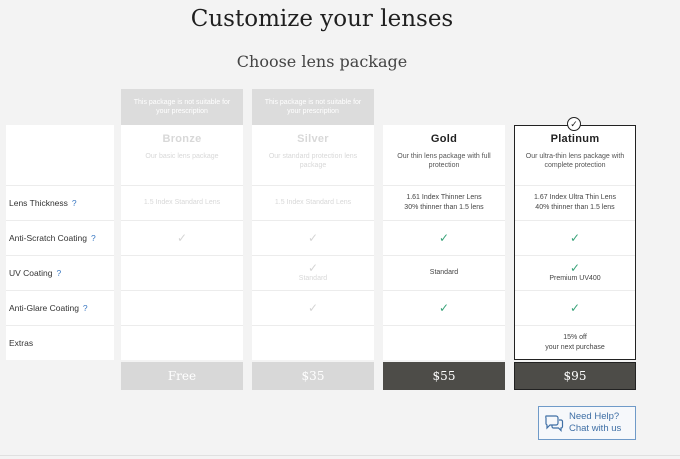  Describe the element at coordinates (444, 107) in the screenshot. I see `banner-spacer` at that location.